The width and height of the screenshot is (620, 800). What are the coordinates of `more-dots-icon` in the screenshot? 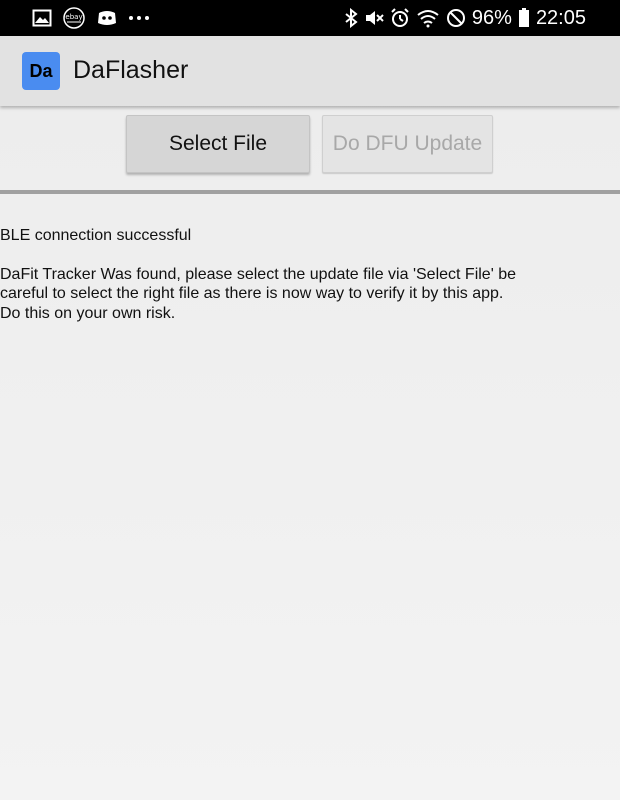 It's located at (139, 18).